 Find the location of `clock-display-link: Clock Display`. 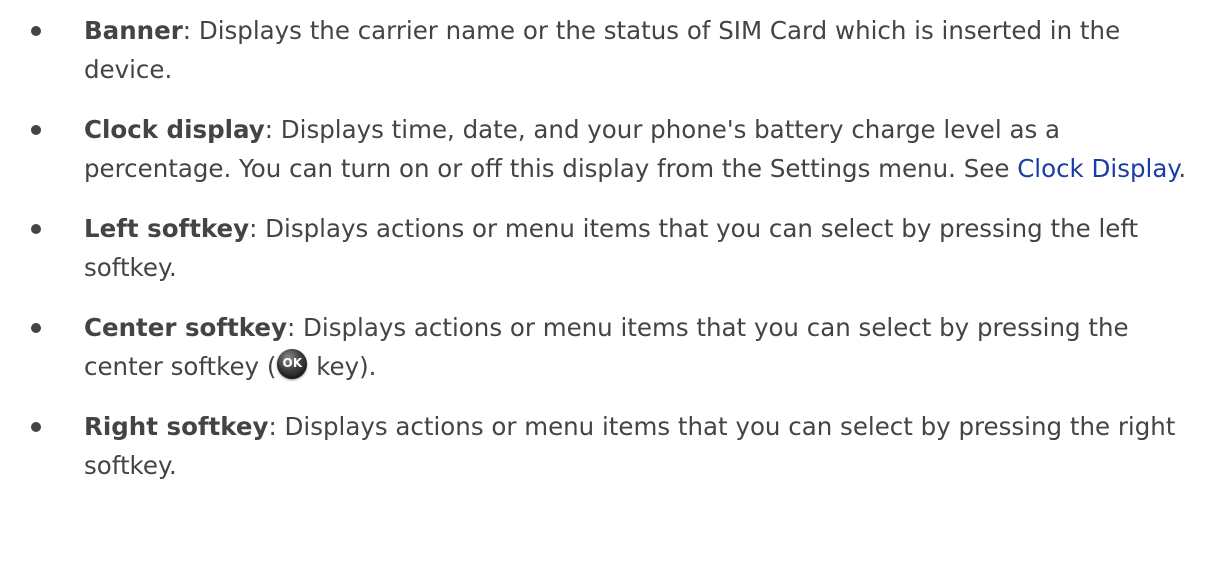

clock-display-link: Clock Display is located at coordinates (1097, 168).